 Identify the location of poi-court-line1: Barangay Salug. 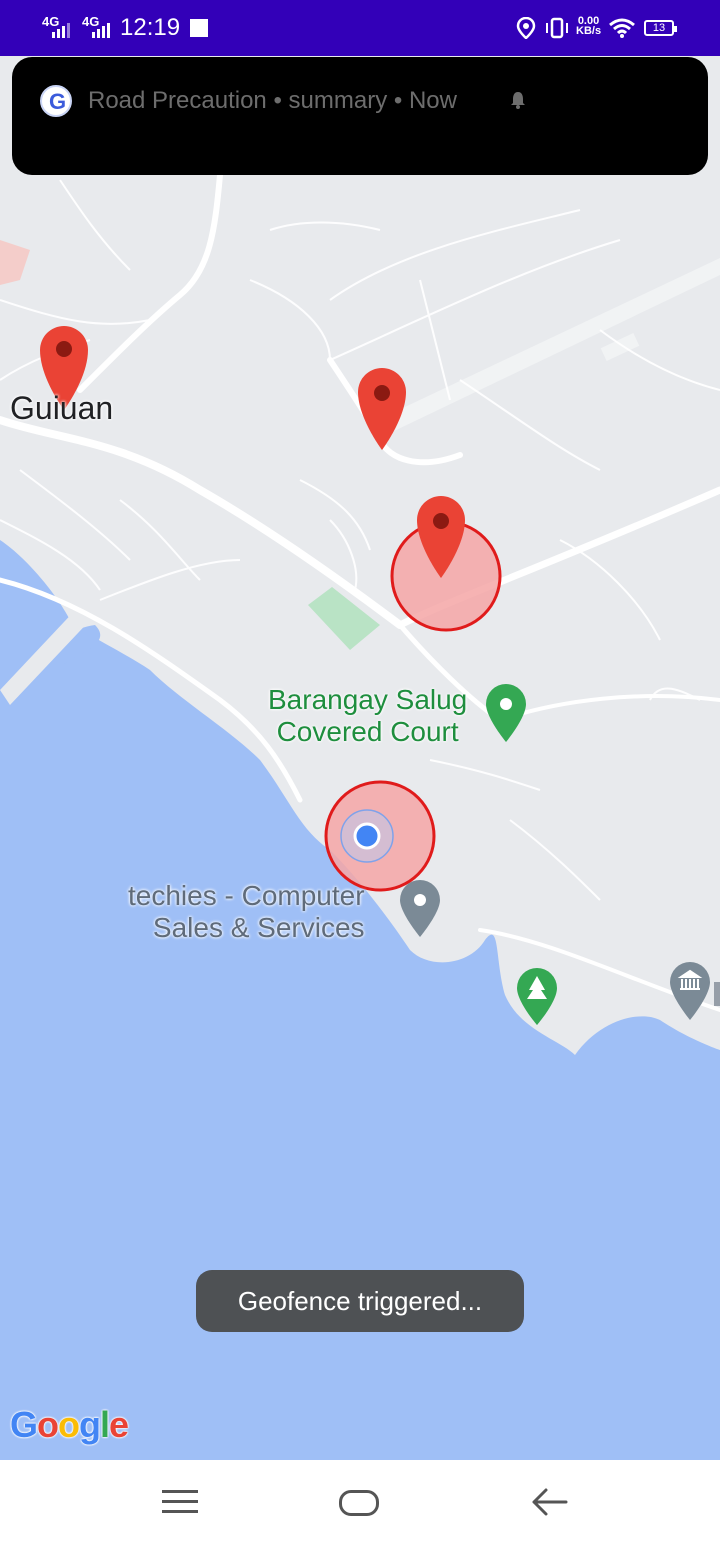
(368, 699).